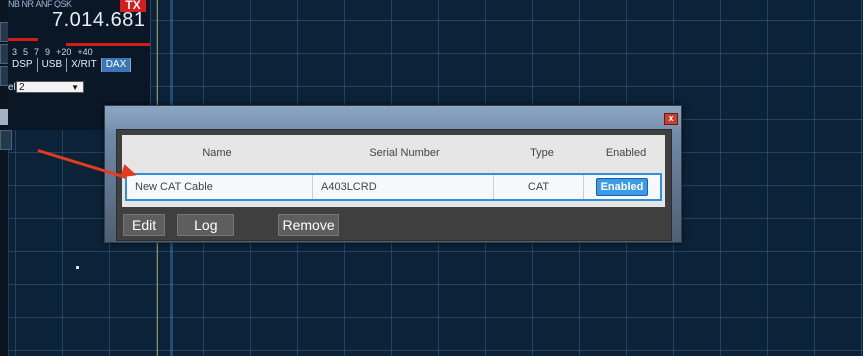  I want to click on side-handle, so click(4, 117).